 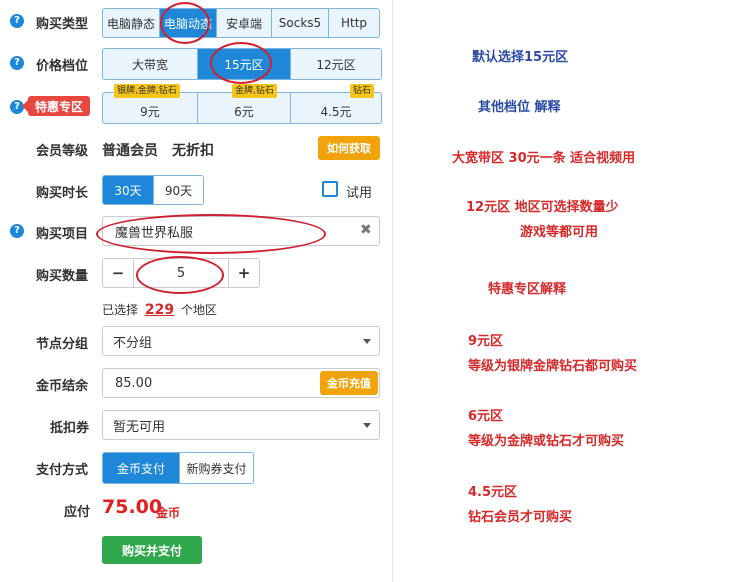 What do you see at coordinates (330, 189) in the screenshot?
I see `trial-checkbox` at bounding box center [330, 189].